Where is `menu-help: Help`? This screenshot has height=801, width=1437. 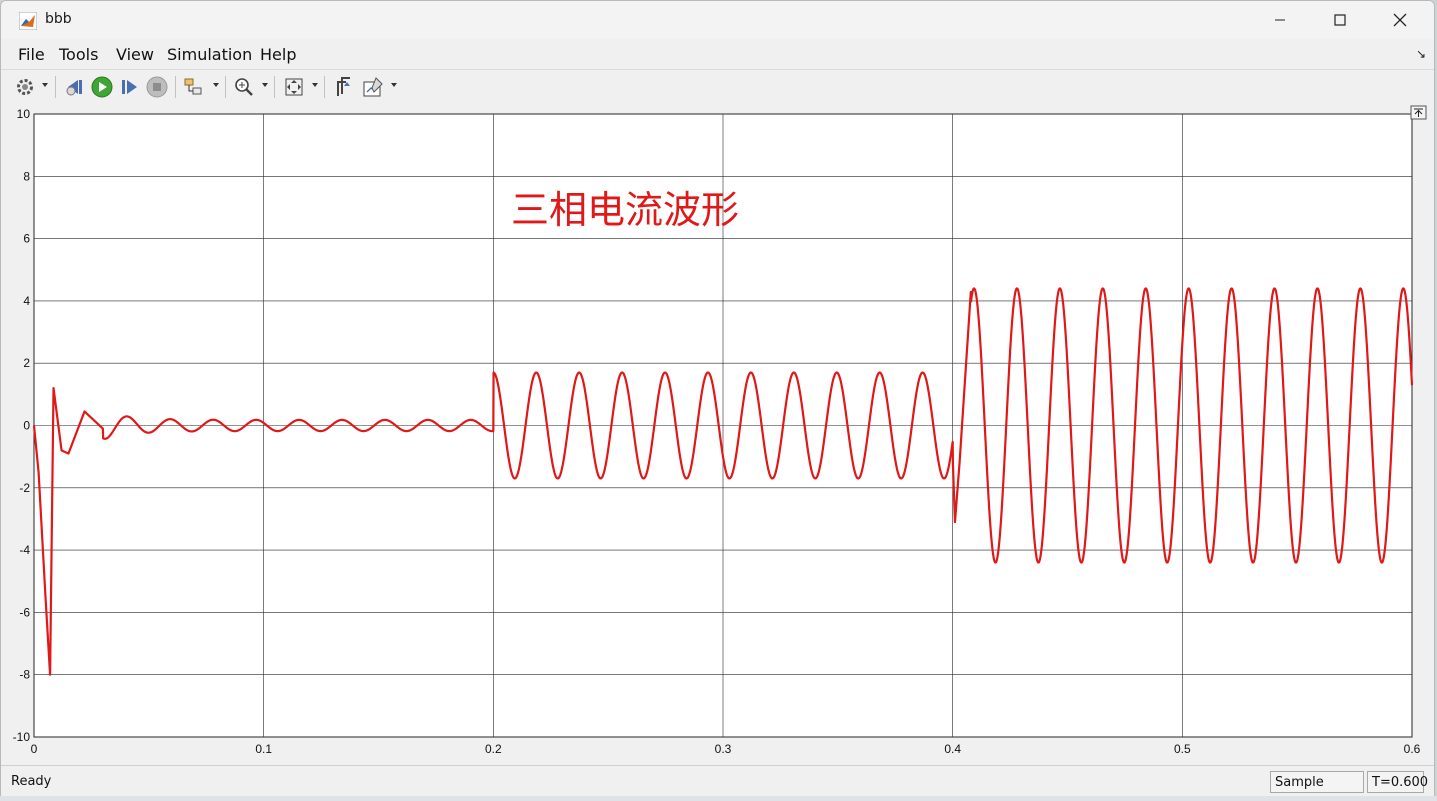 menu-help: Help is located at coordinates (278, 54).